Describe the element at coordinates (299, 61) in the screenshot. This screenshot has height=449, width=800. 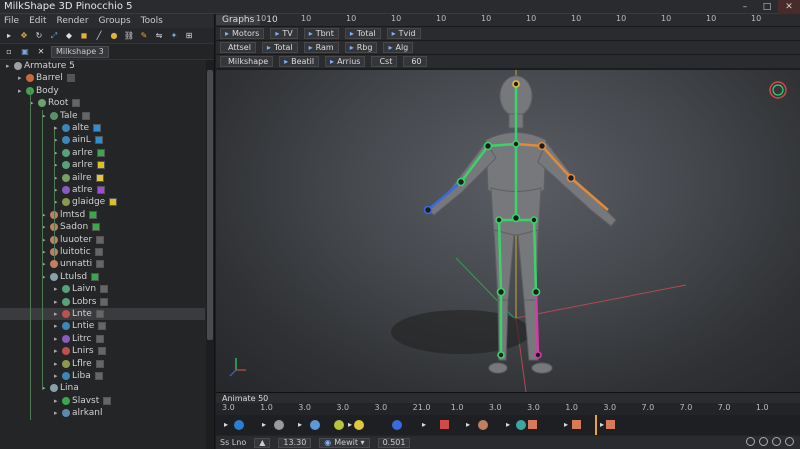
I see `props3-field-1: ▸ Beatil` at that location.